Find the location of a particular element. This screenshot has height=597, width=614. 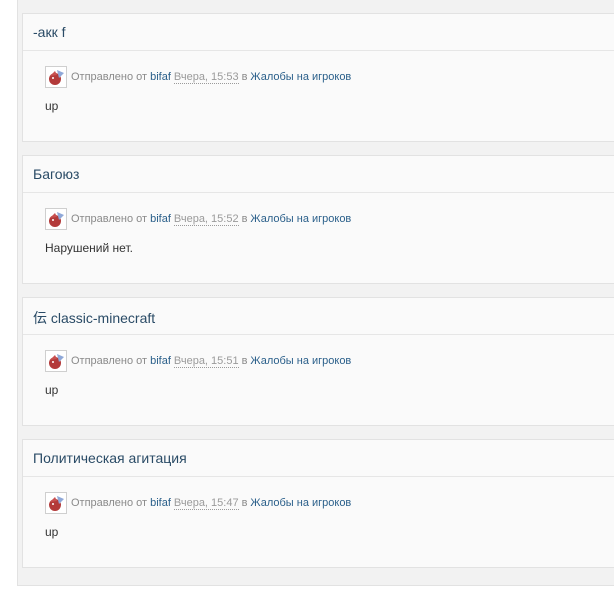

post-date: Вчера, 15:52 is located at coordinates (206, 219).